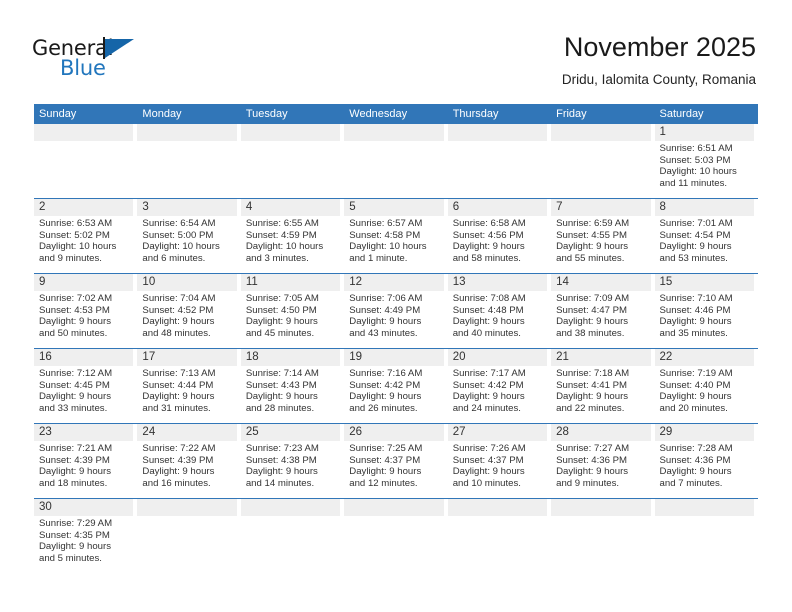 This screenshot has height=612, width=792. Describe the element at coordinates (290, 432) in the screenshot. I see `day-number: 25` at that location.